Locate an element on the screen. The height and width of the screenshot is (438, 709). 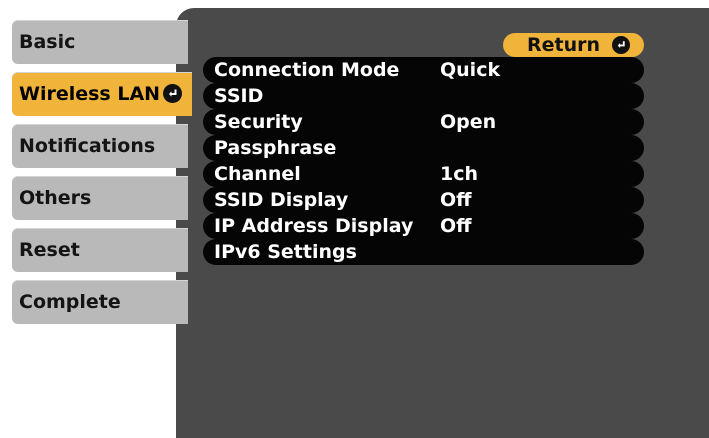
tab-others: Others is located at coordinates (100, 198).